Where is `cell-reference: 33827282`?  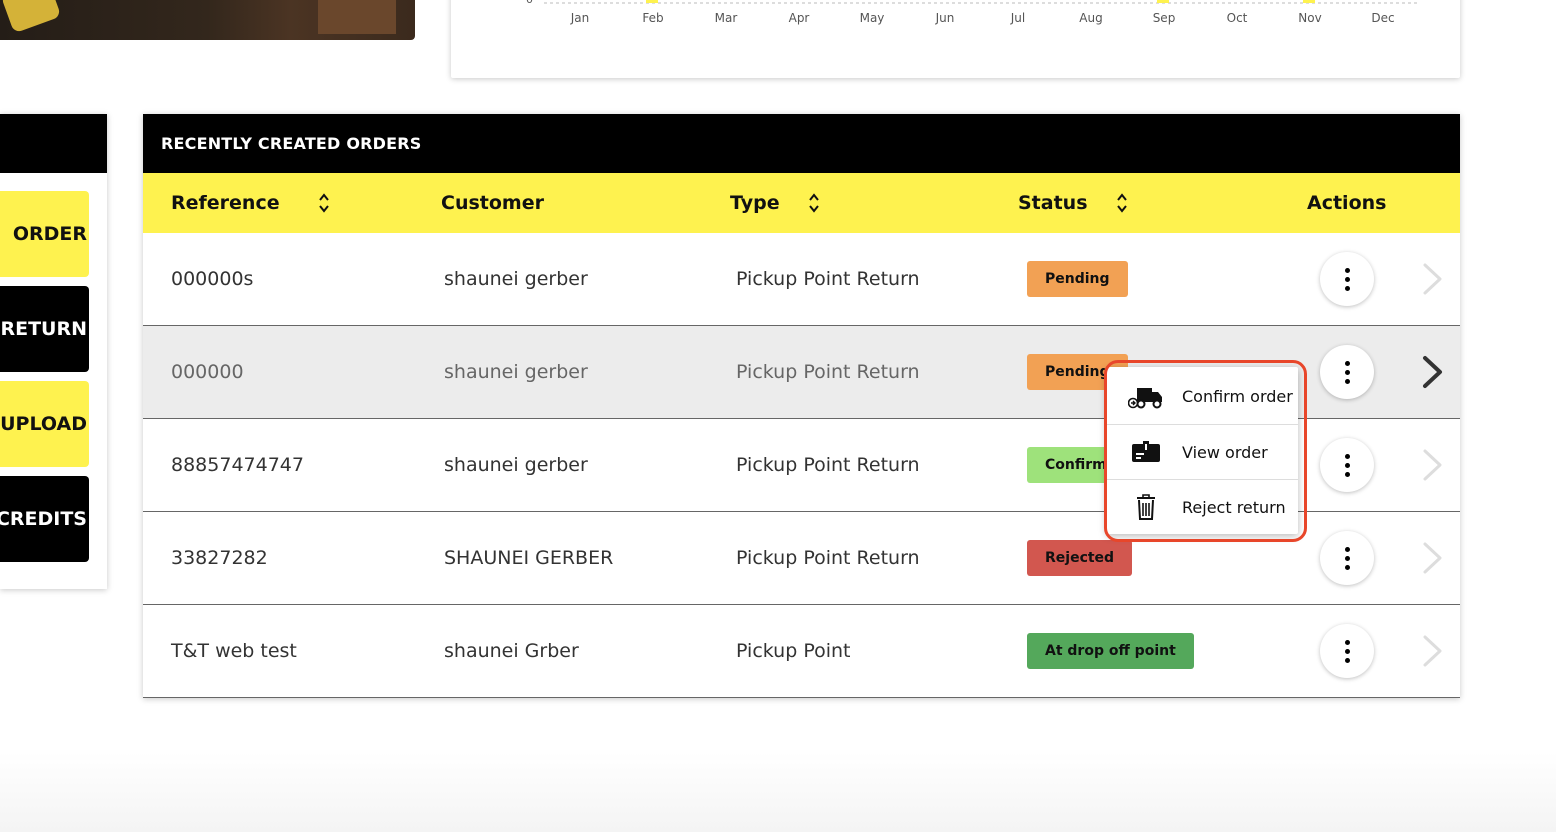
cell-reference: 33827282 is located at coordinates (219, 558).